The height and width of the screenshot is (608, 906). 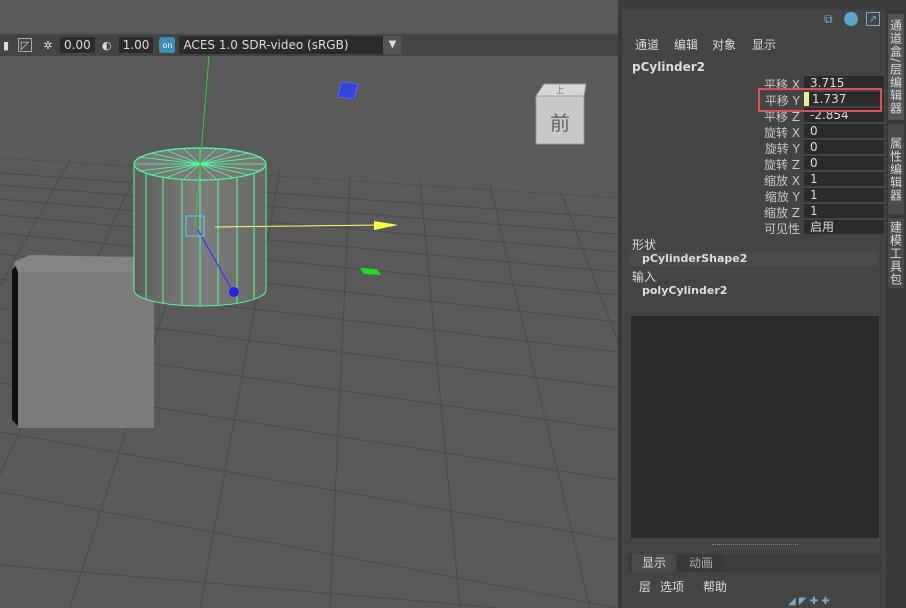 I want to click on color-management-icon: on, so click(x=167, y=45).